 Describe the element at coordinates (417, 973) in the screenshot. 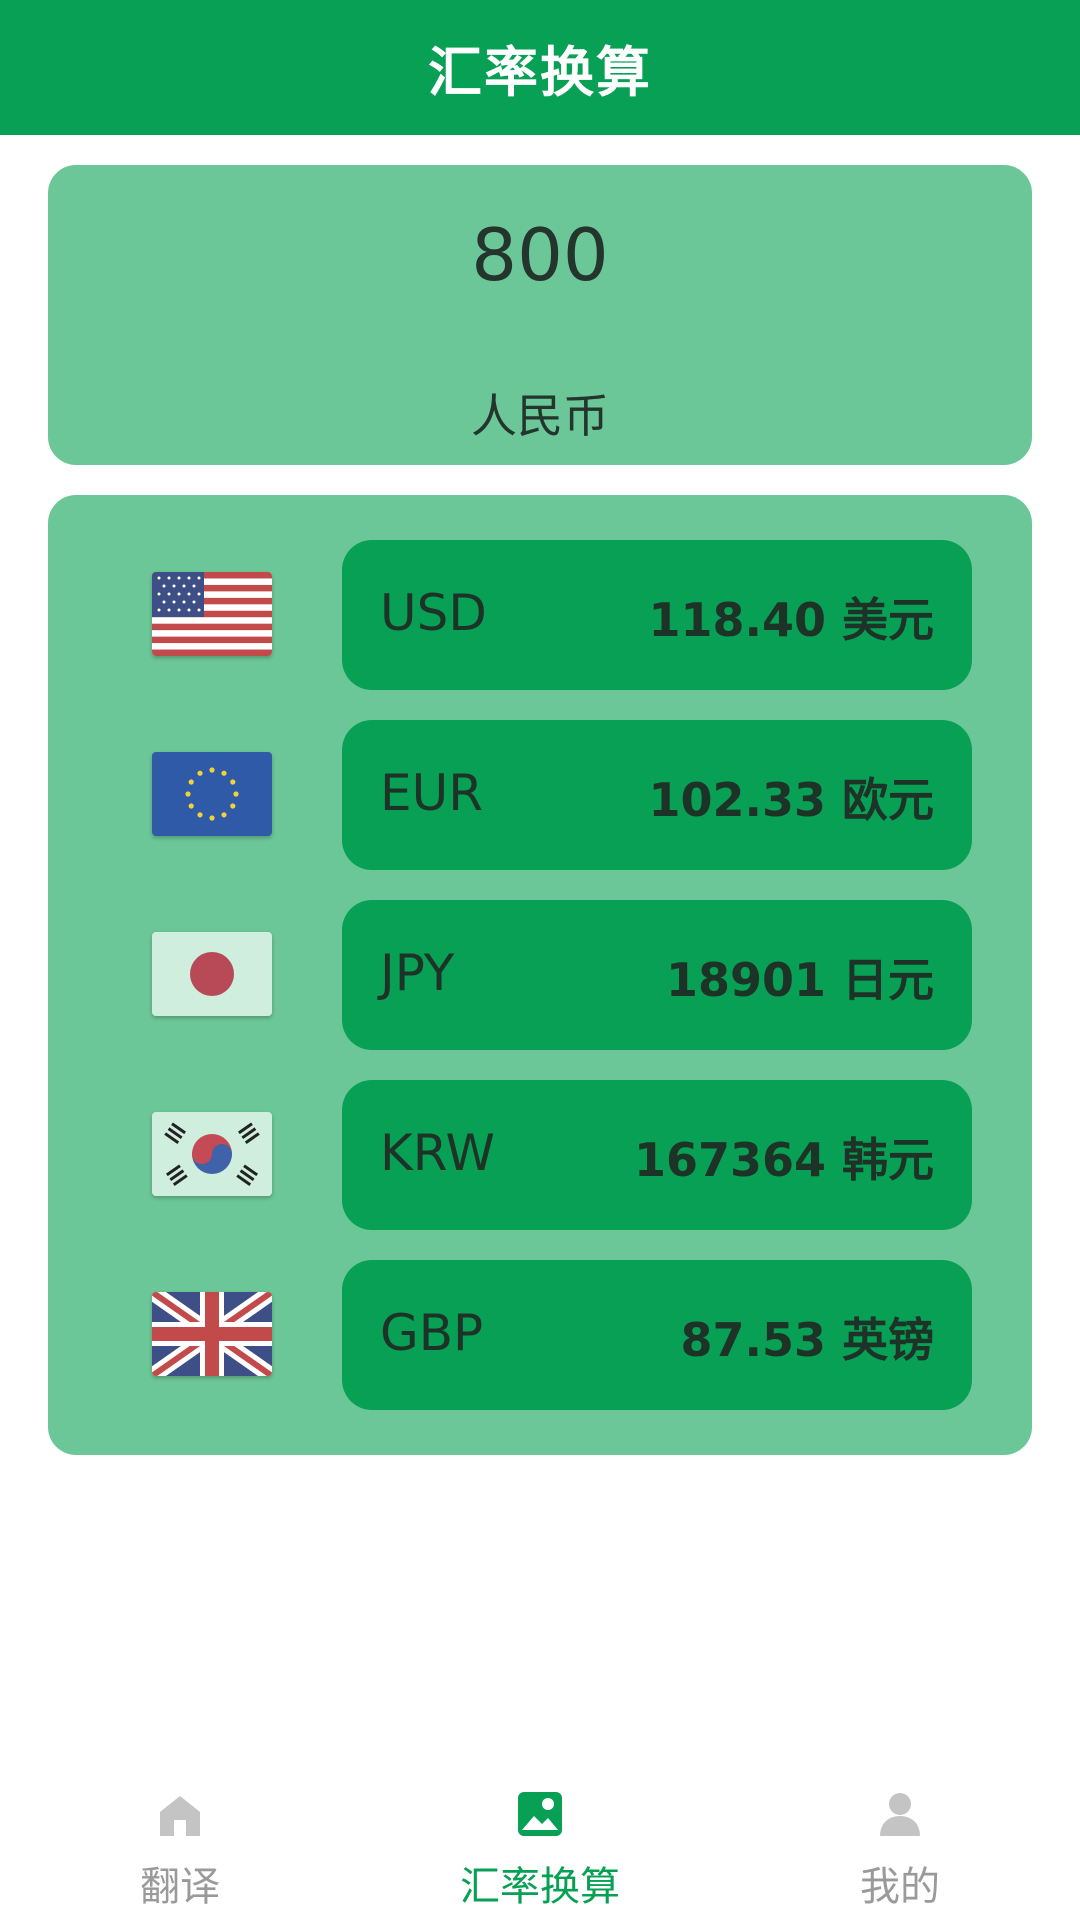

I see `currency-code: JPY` at that location.